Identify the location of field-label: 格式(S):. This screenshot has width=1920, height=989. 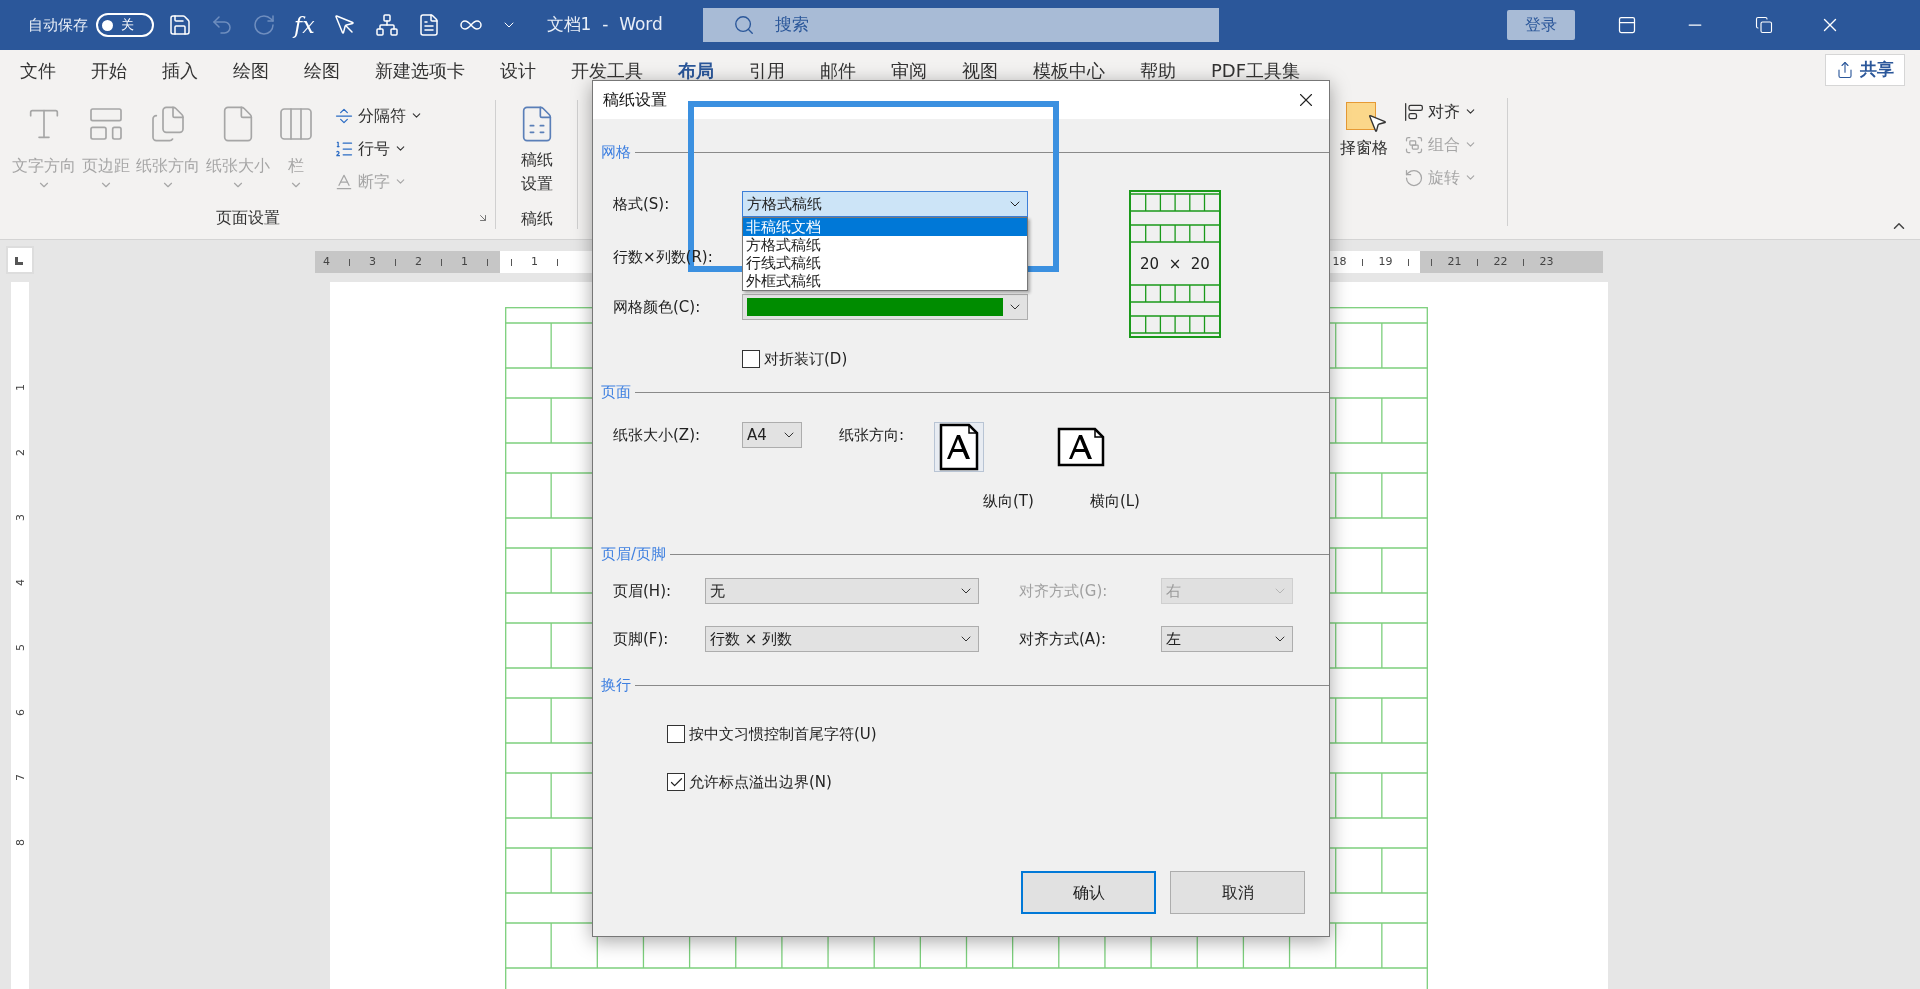
(642, 204).